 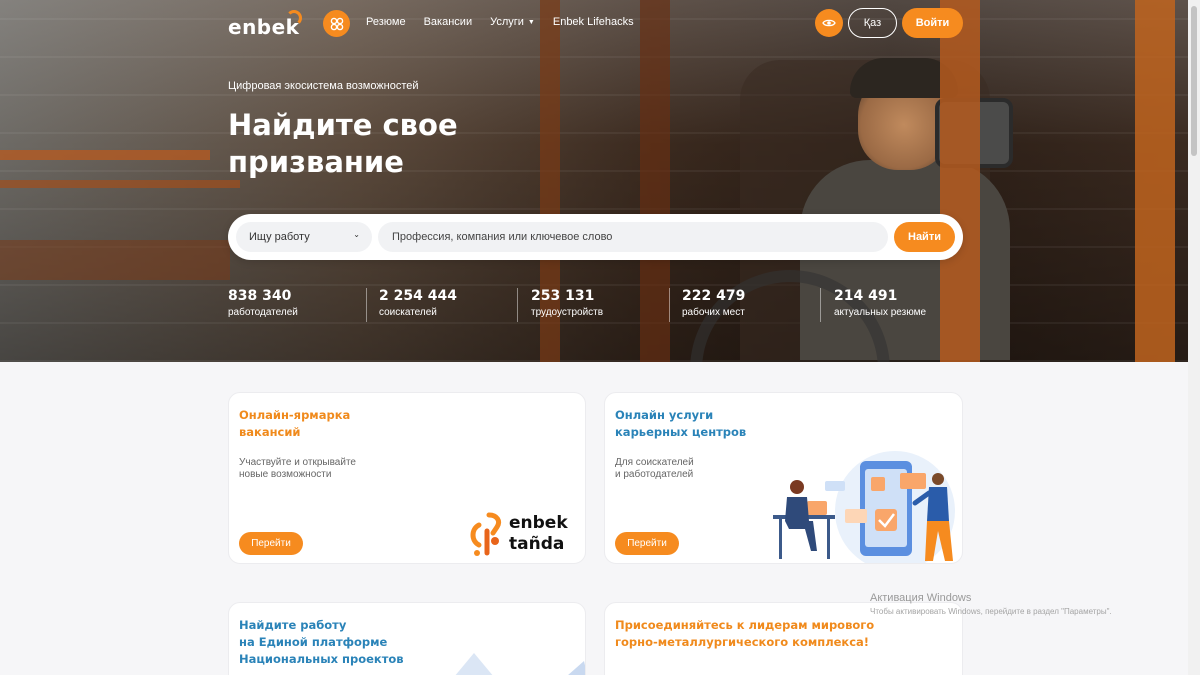 What do you see at coordinates (866, 296) in the screenshot?
I see `stat-value: 214 491` at bounding box center [866, 296].